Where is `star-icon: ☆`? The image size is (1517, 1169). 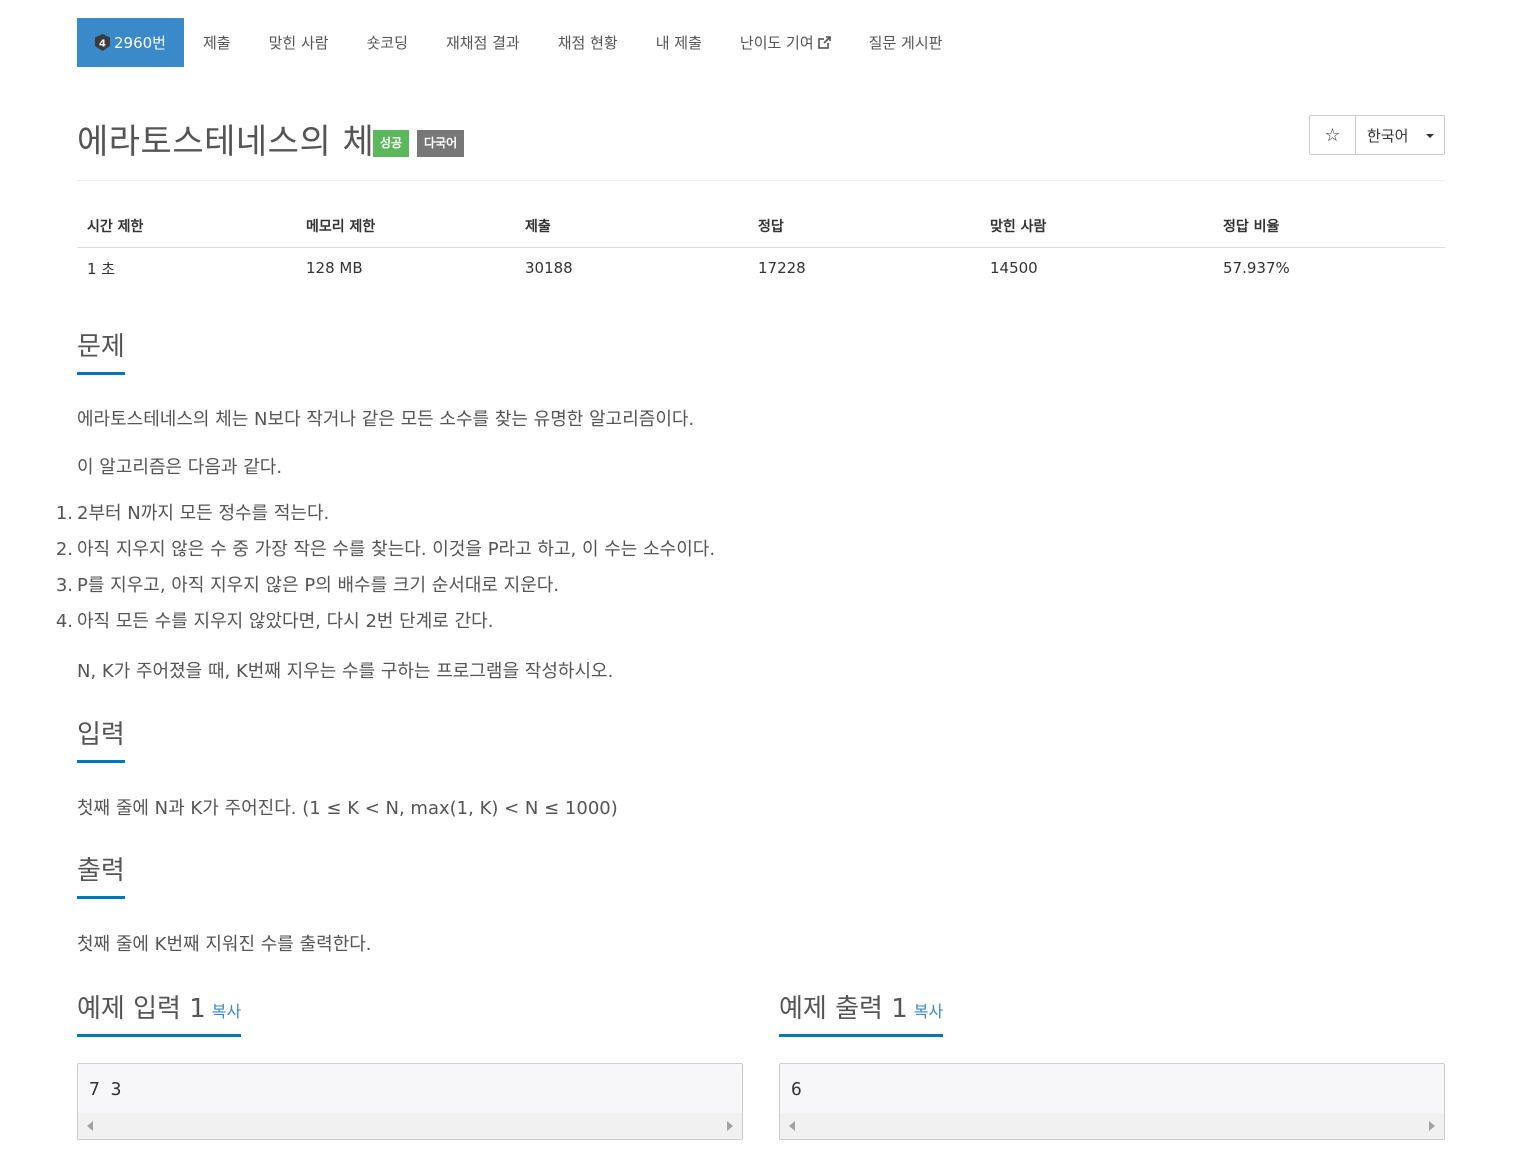
star-icon: ☆ is located at coordinates (1332, 135).